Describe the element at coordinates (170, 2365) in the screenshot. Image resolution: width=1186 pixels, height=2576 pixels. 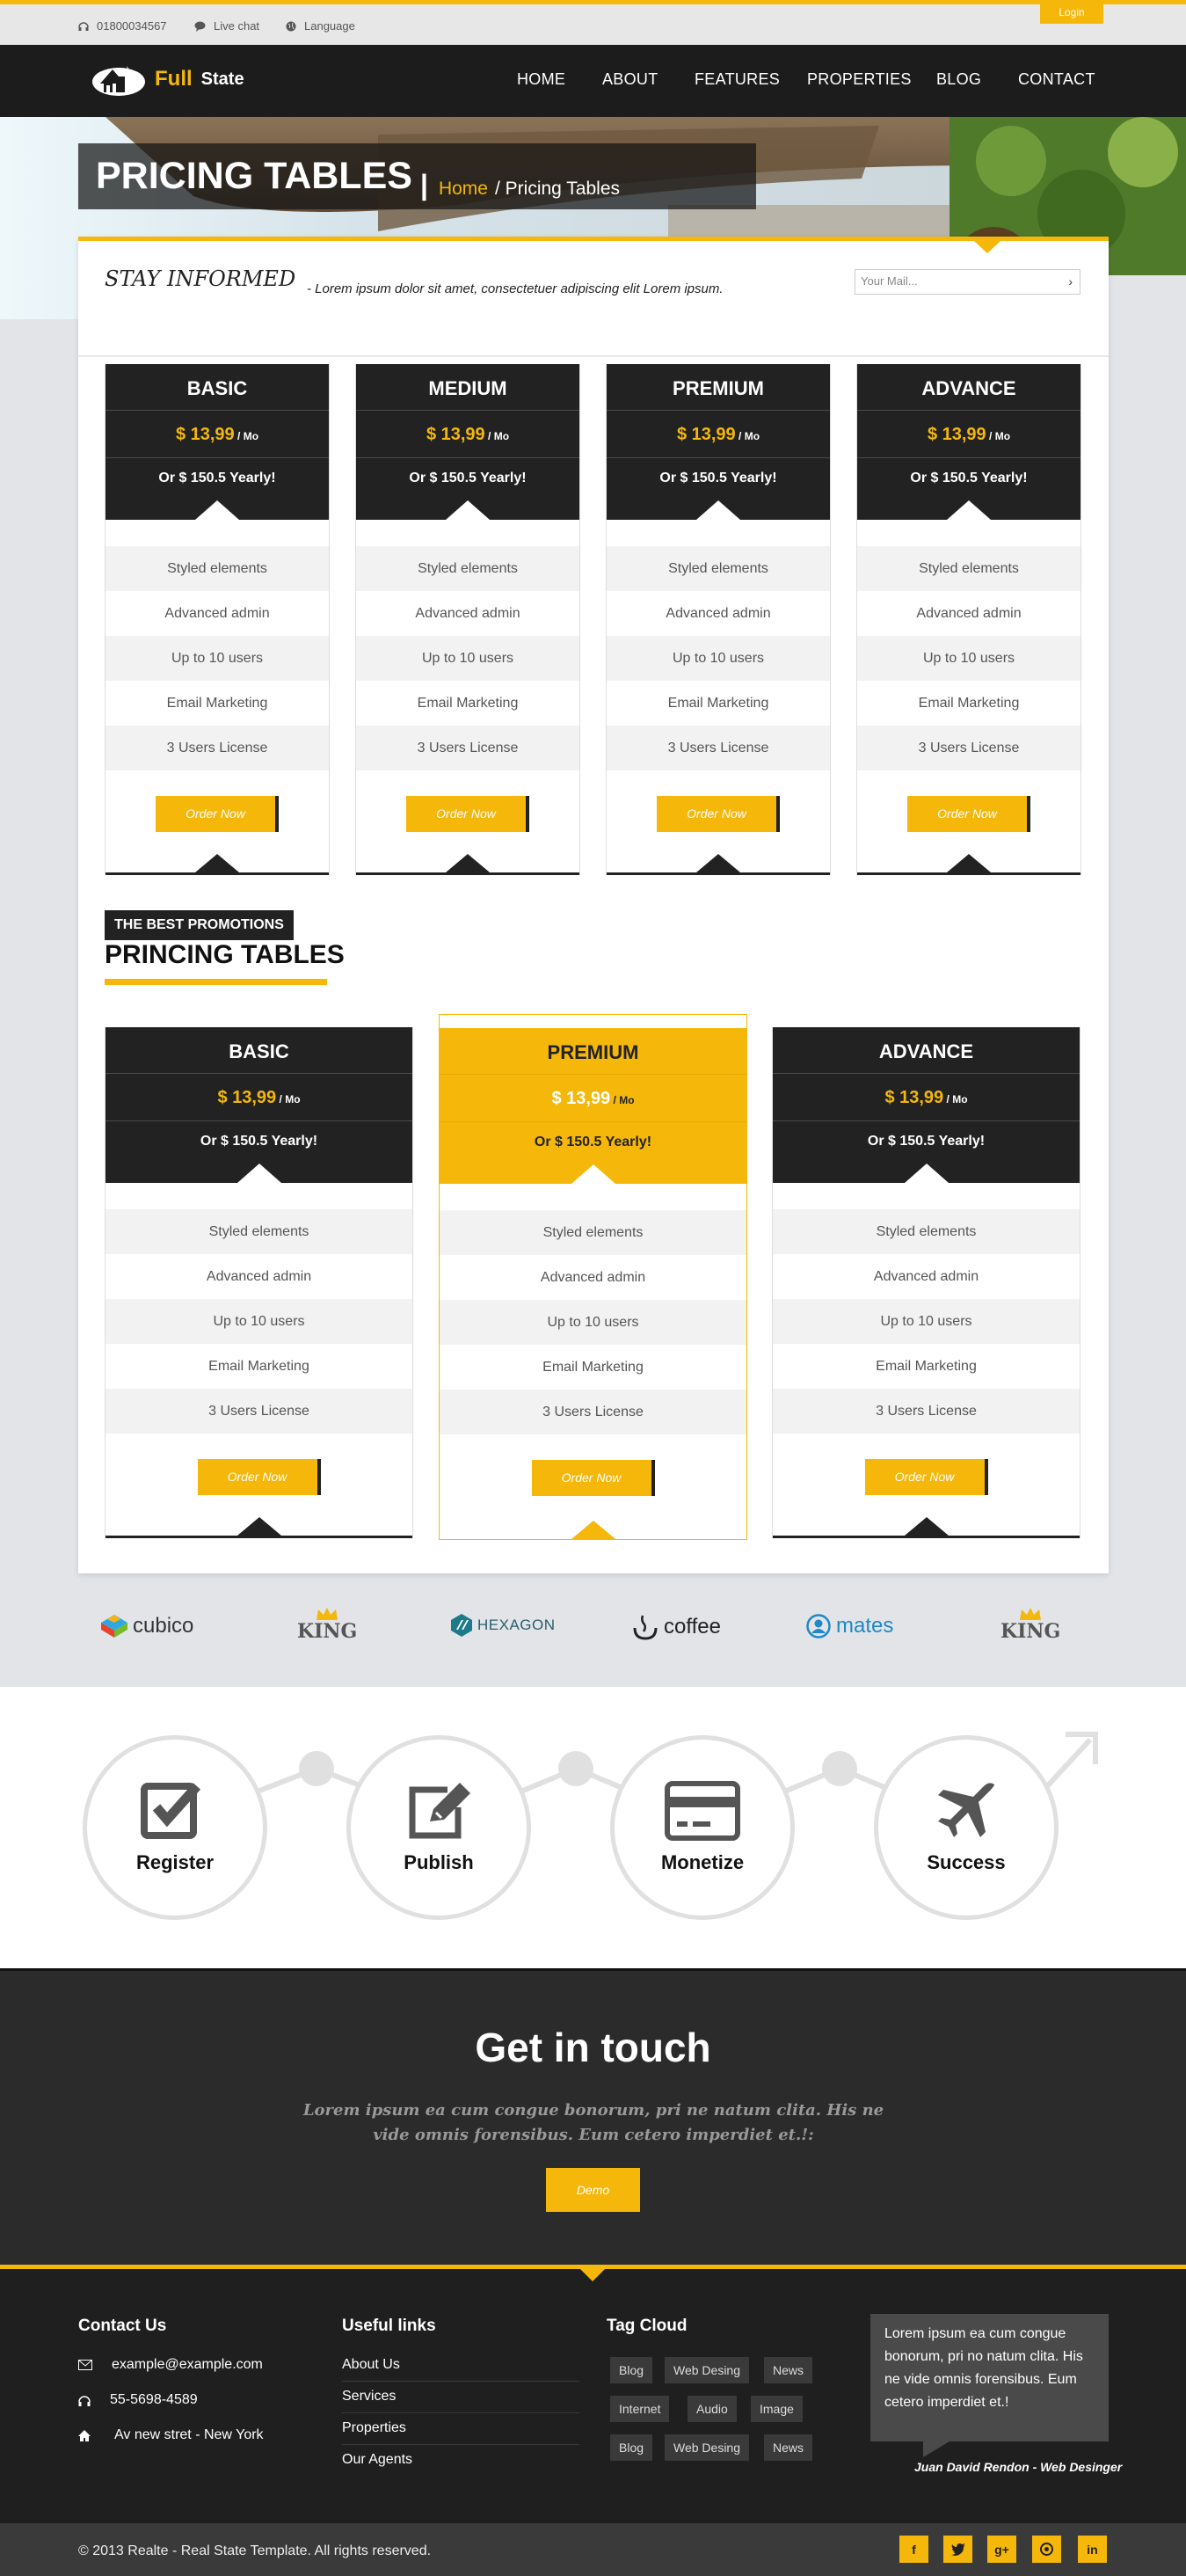
I see `footer-email: example@example.com` at that location.